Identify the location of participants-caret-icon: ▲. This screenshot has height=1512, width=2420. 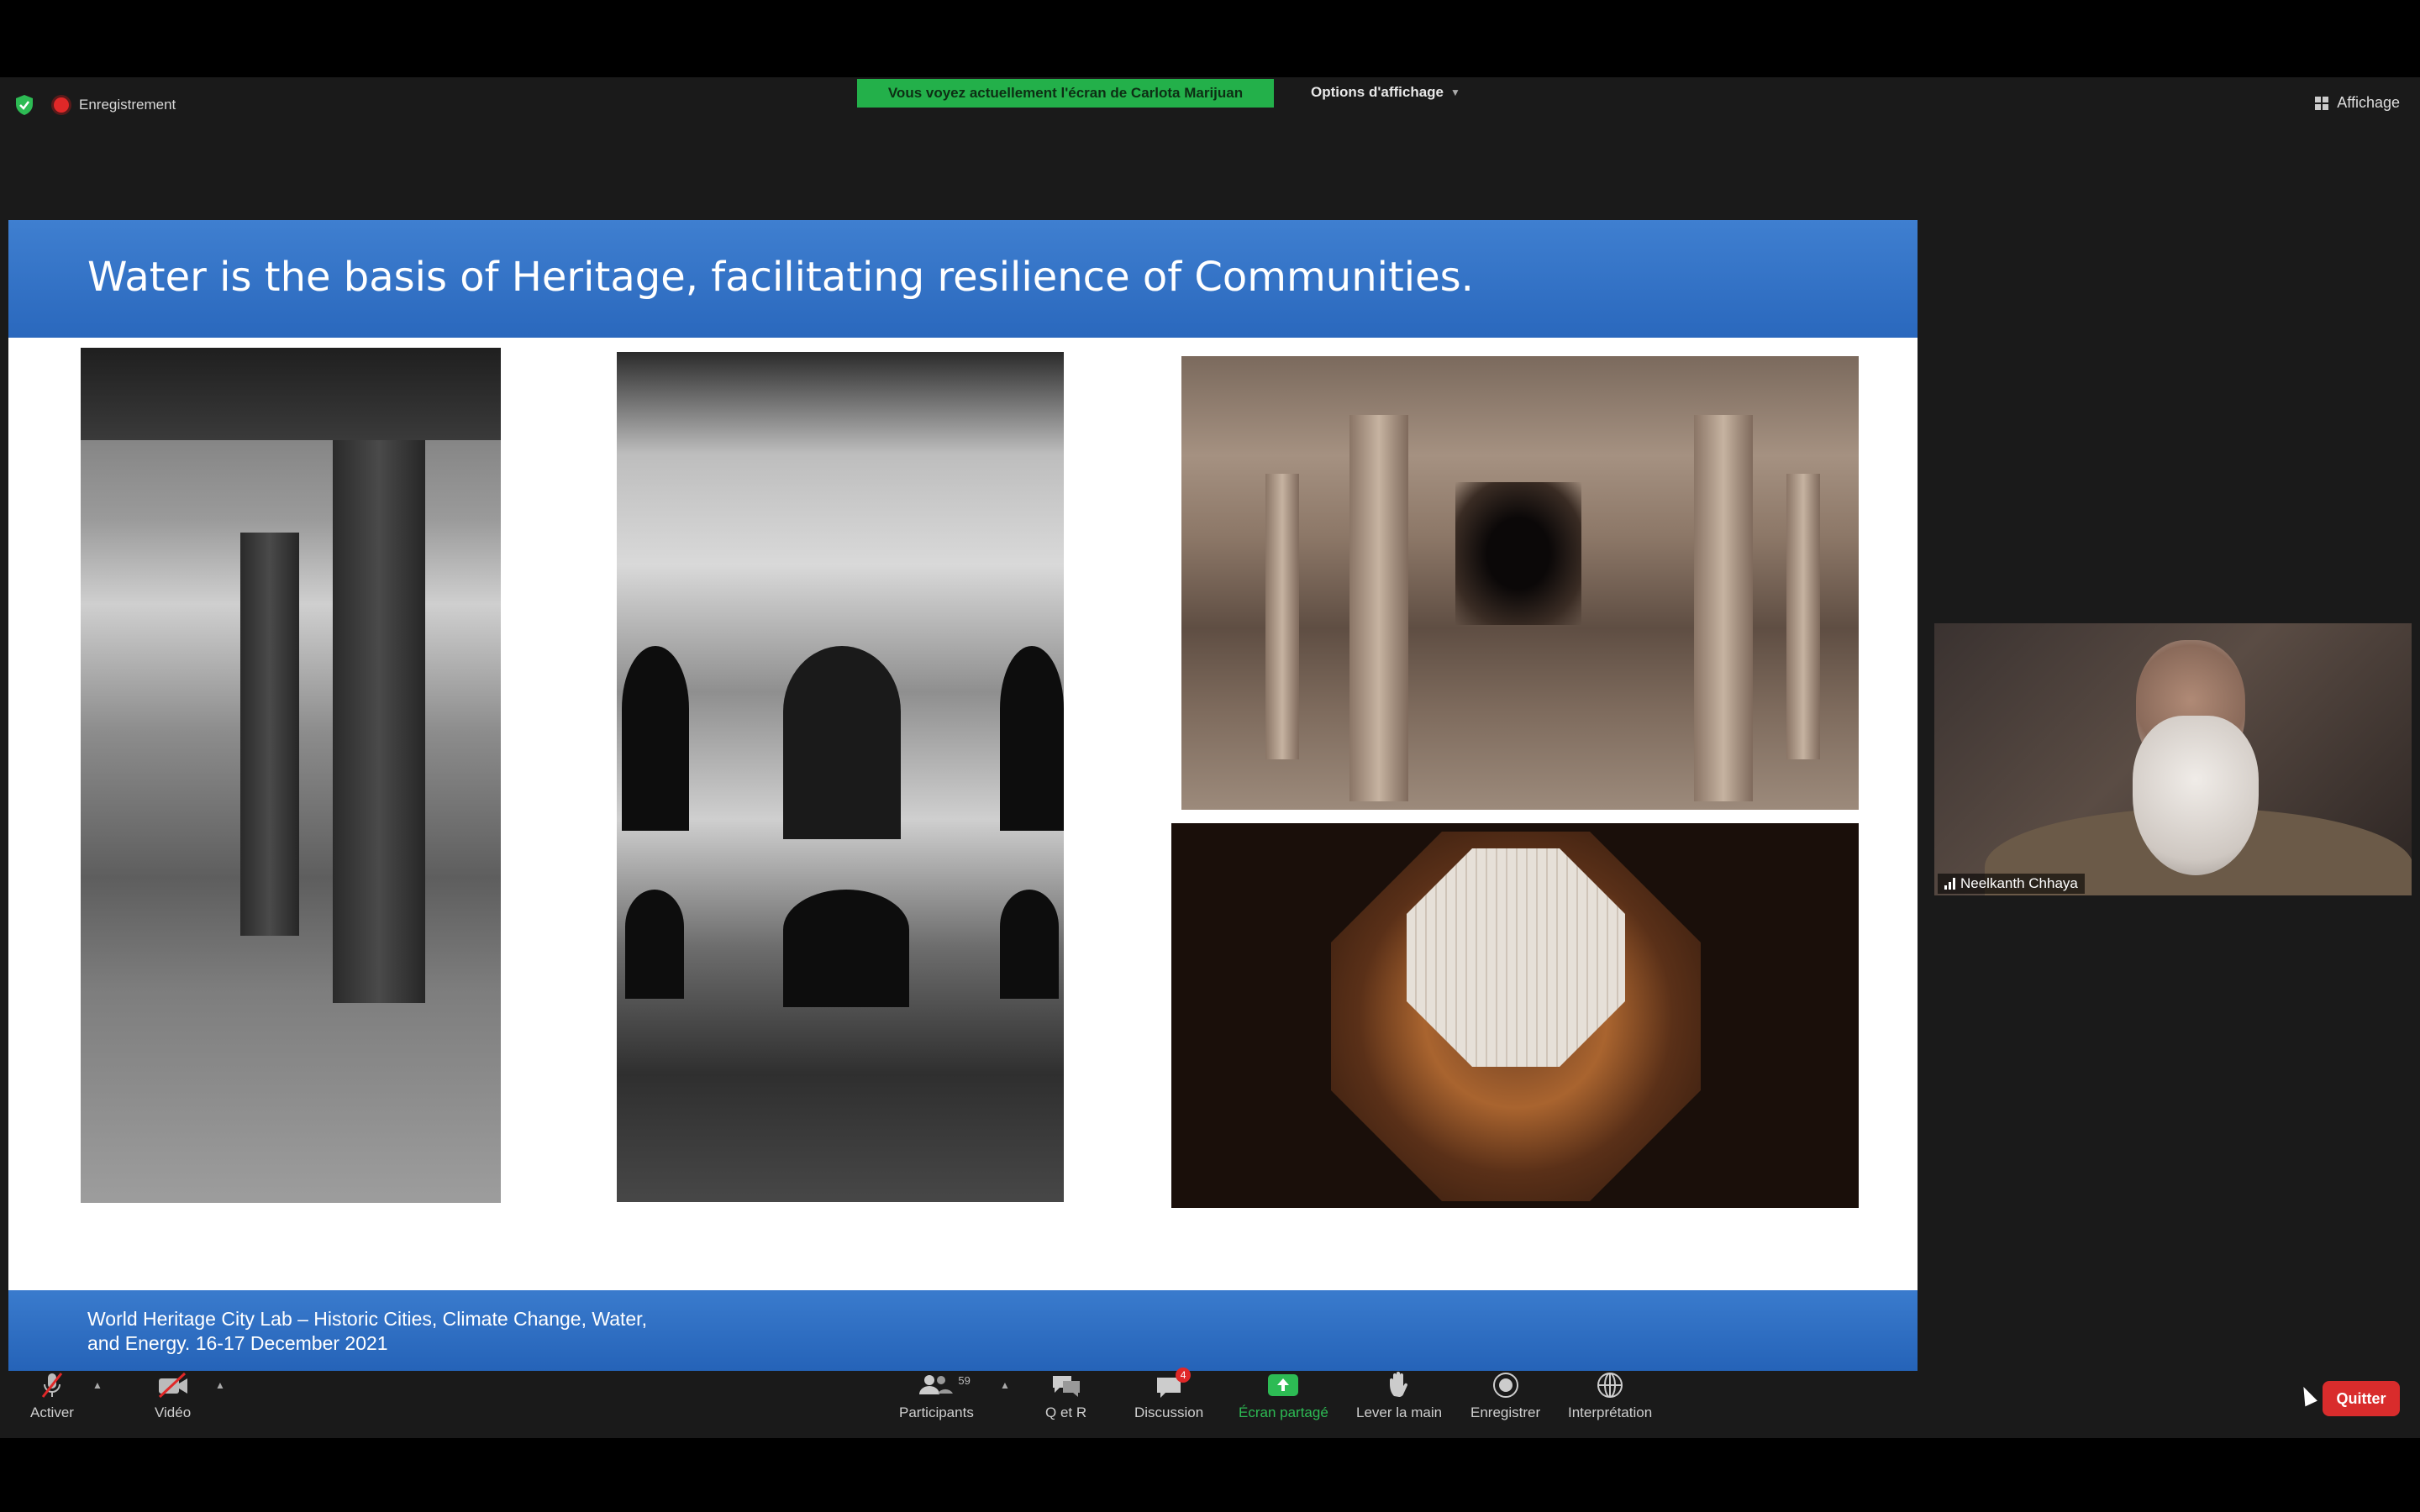
(1005, 1385).